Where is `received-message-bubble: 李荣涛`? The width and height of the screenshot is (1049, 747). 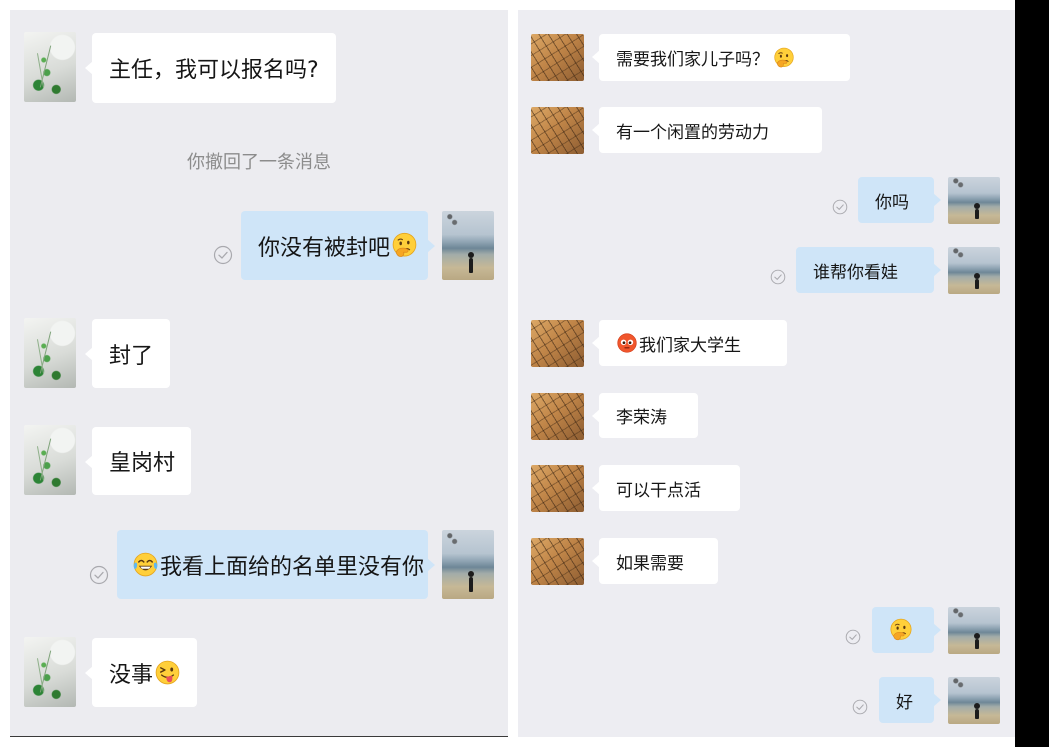 received-message-bubble: 李荣涛 is located at coordinates (645, 415).